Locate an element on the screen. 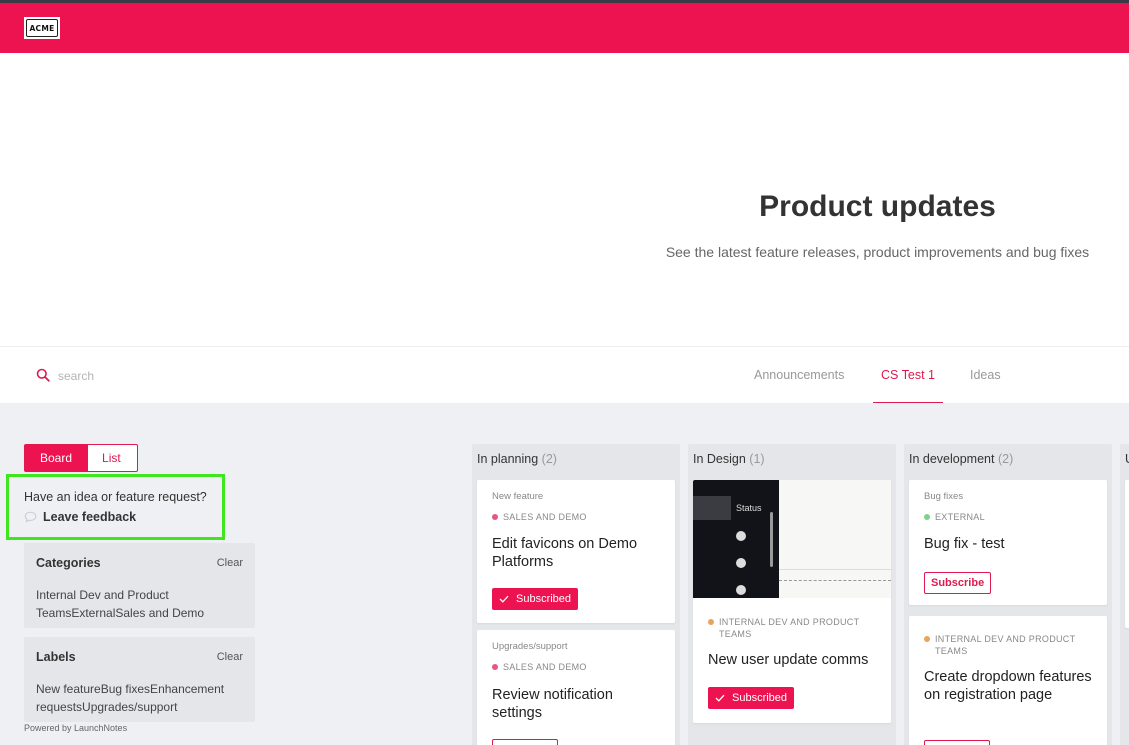 Image resolution: width=1129 pixels, height=745 pixels. tab-cs-test-1: CS Test 1 is located at coordinates (908, 375).